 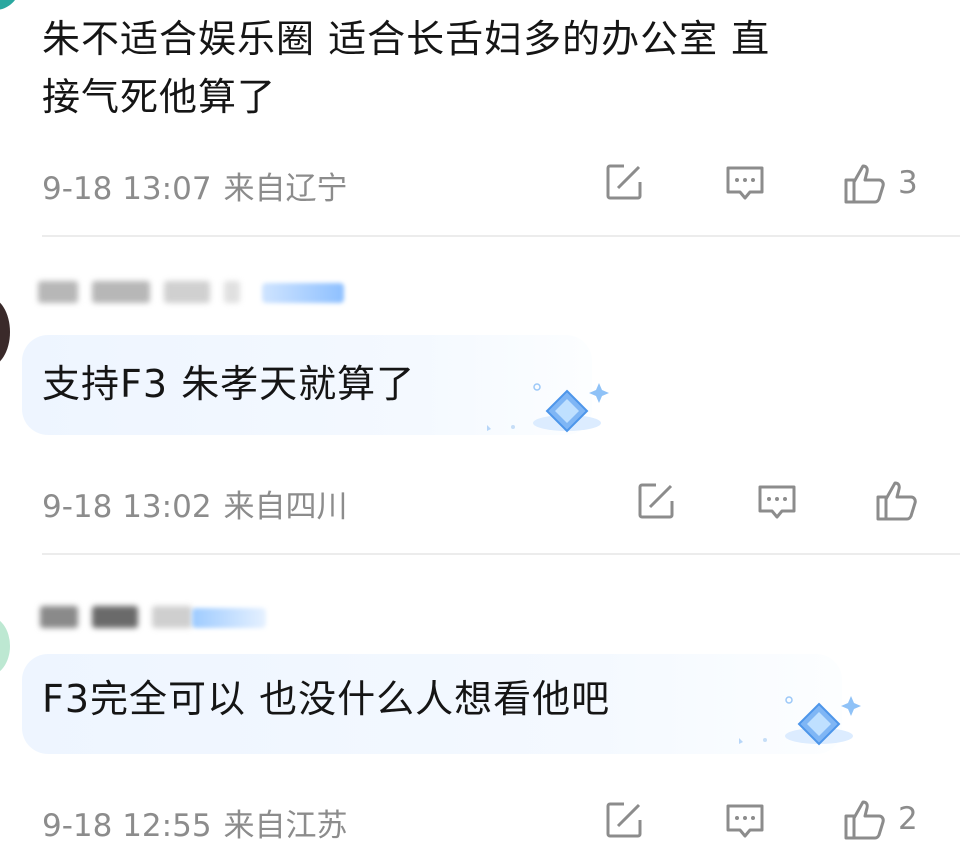 What do you see at coordinates (908, 819) in the screenshot?
I see `like-count: 2` at bounding box center [908, 819].